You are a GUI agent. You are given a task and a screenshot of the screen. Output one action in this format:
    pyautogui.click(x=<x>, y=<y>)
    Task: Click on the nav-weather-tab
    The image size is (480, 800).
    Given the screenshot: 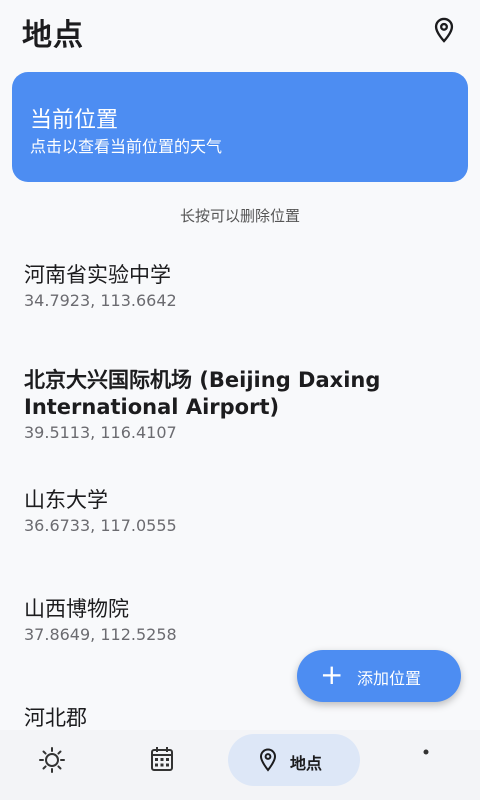 What is the action you would take?
    pyautogui.click(x=52, y=760)
    